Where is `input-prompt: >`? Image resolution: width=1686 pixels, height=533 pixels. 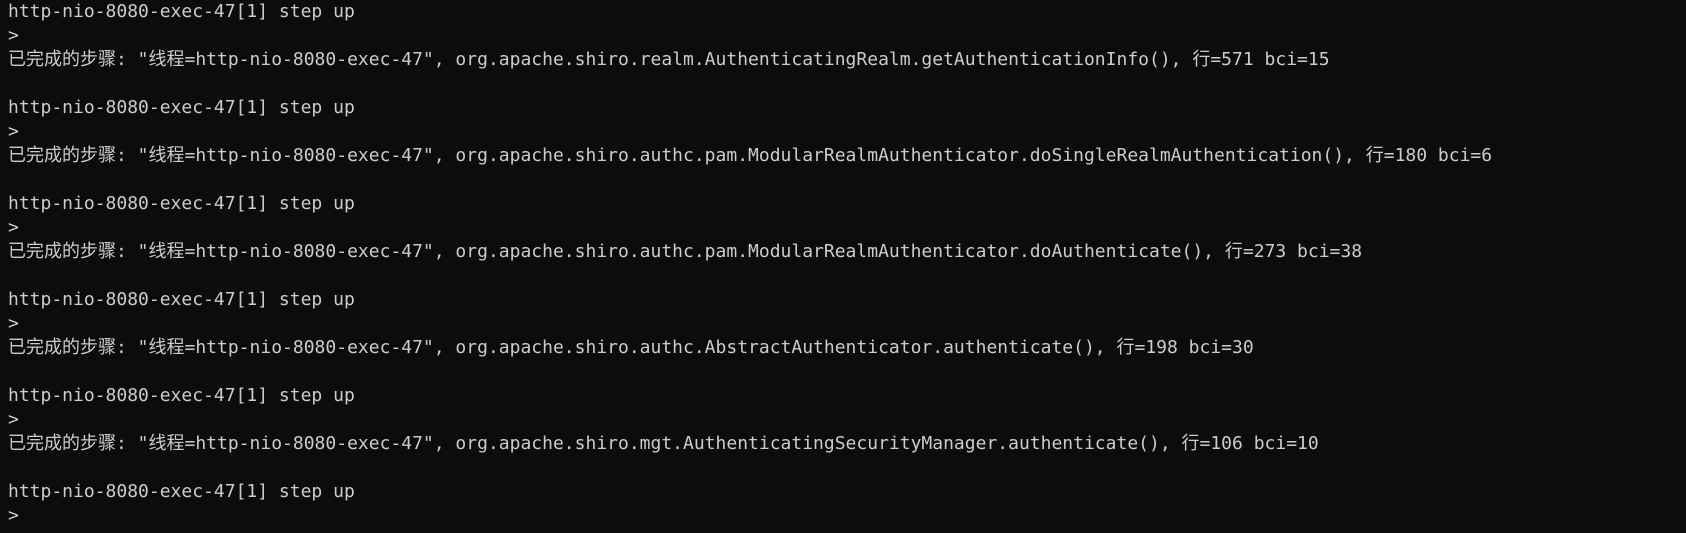 input-prompt: > is located at coordinates (847, 516).